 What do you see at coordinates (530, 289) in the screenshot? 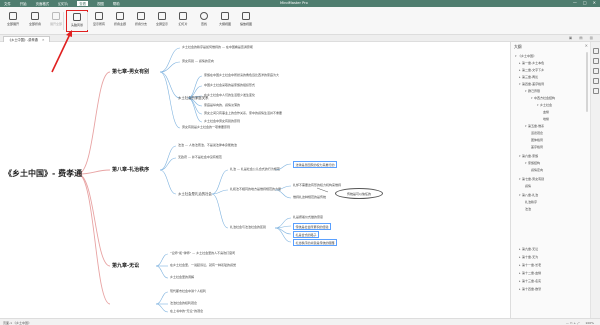
I see `outline-item: ▸ 第十四章-欲望` at bounding box center [530, 289].